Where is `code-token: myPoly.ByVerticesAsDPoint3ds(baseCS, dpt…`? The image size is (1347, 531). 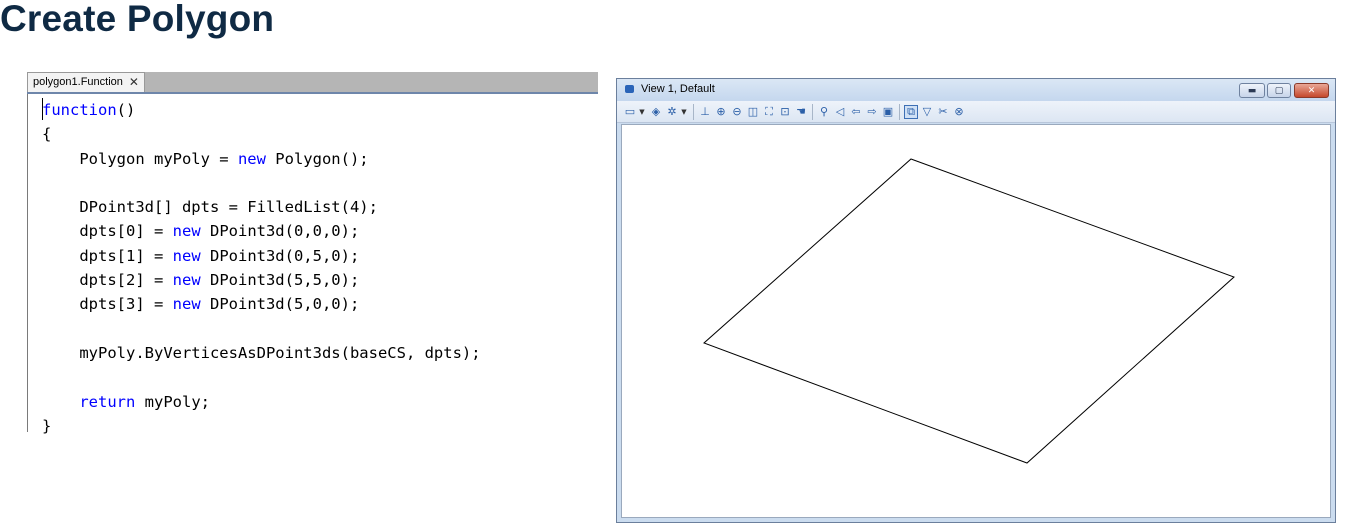
code-token: myPoly.ByVerticesAsDPoint3ds(baseCS, dpt… is located at coordinates (261, 352).